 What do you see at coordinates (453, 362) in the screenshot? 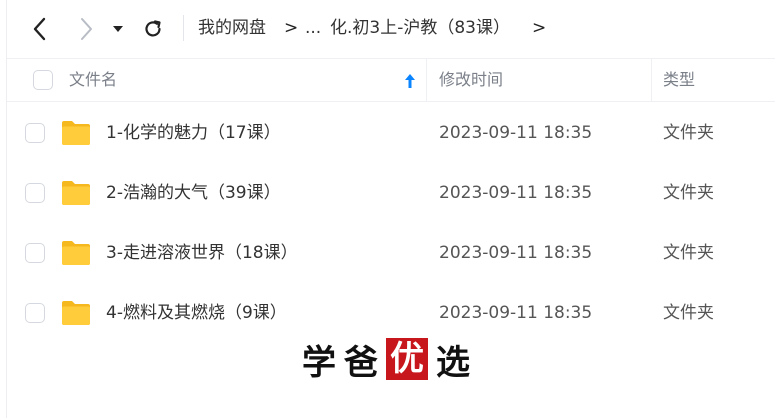
I see `watermark-char: 选` at bounding box center [453, 362].